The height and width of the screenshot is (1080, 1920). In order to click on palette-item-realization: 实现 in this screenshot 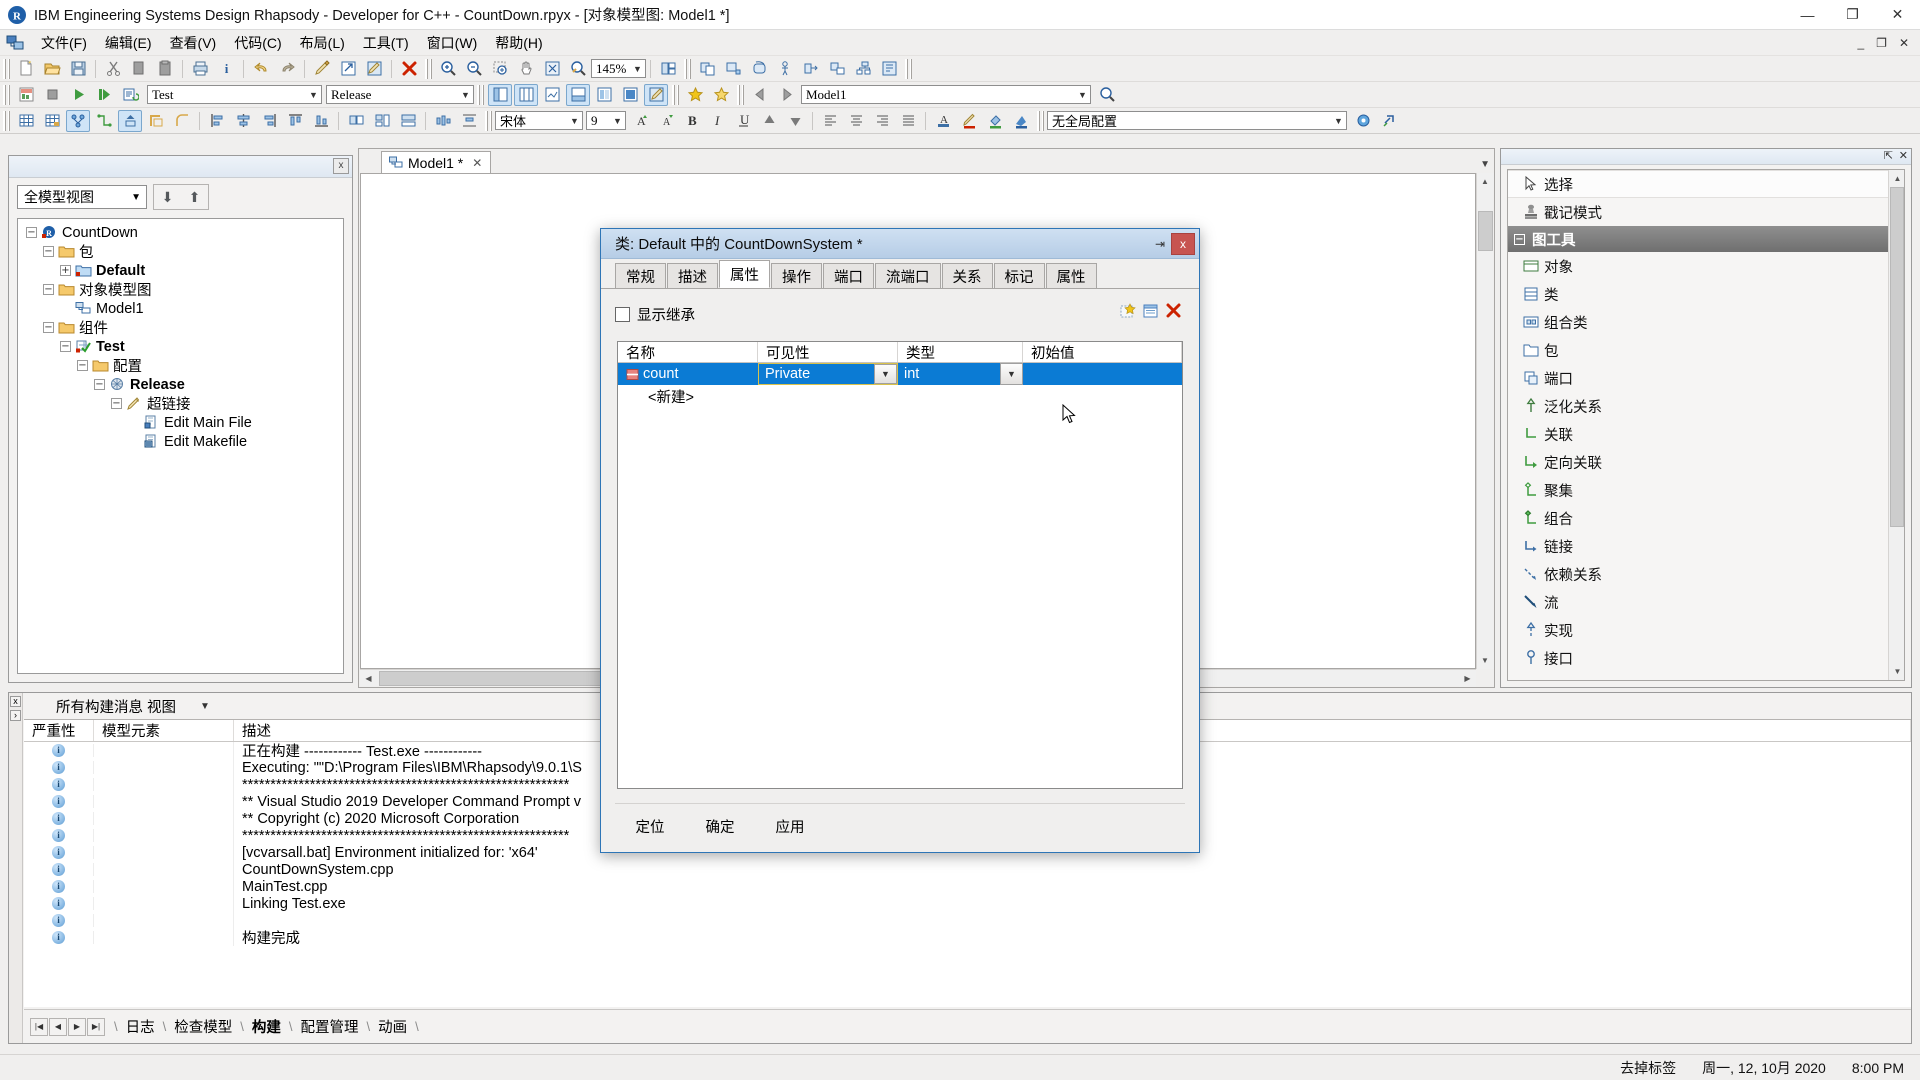, I will do `click(1698, 630)`.